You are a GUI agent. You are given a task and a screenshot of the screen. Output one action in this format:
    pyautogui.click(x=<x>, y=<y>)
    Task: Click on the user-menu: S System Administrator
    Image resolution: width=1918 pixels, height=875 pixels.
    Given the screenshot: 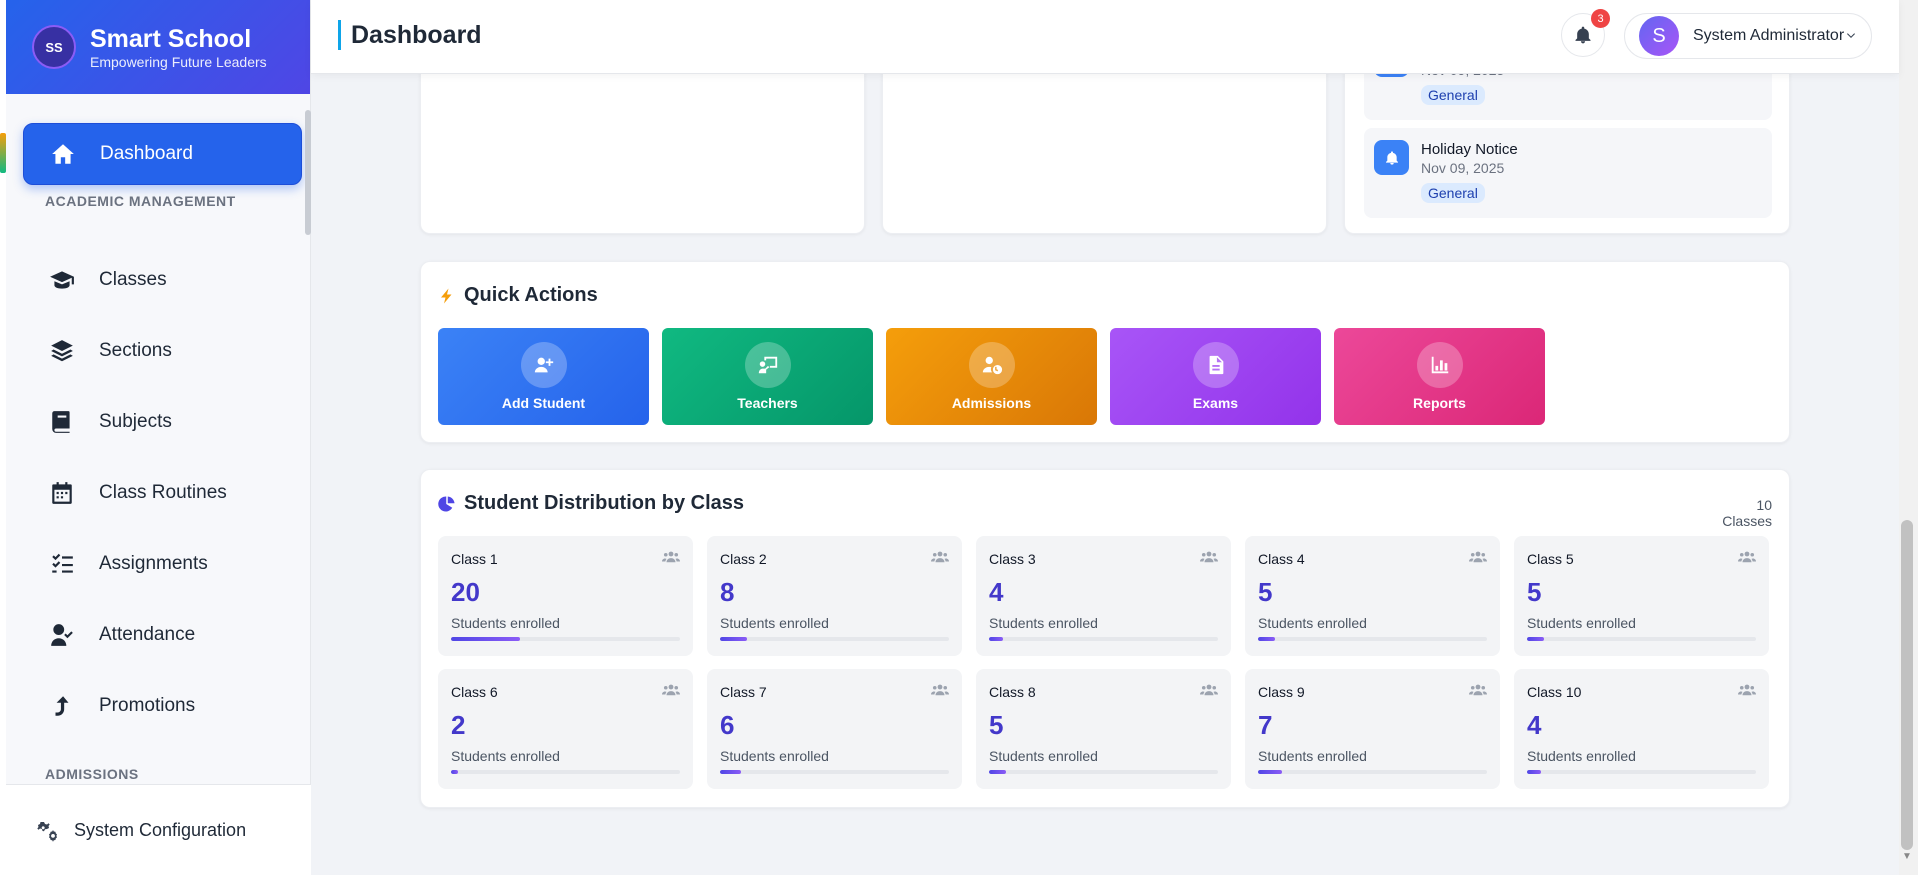 What is the action you would take?
    pyautogui.click(x=1748, y=36)
    